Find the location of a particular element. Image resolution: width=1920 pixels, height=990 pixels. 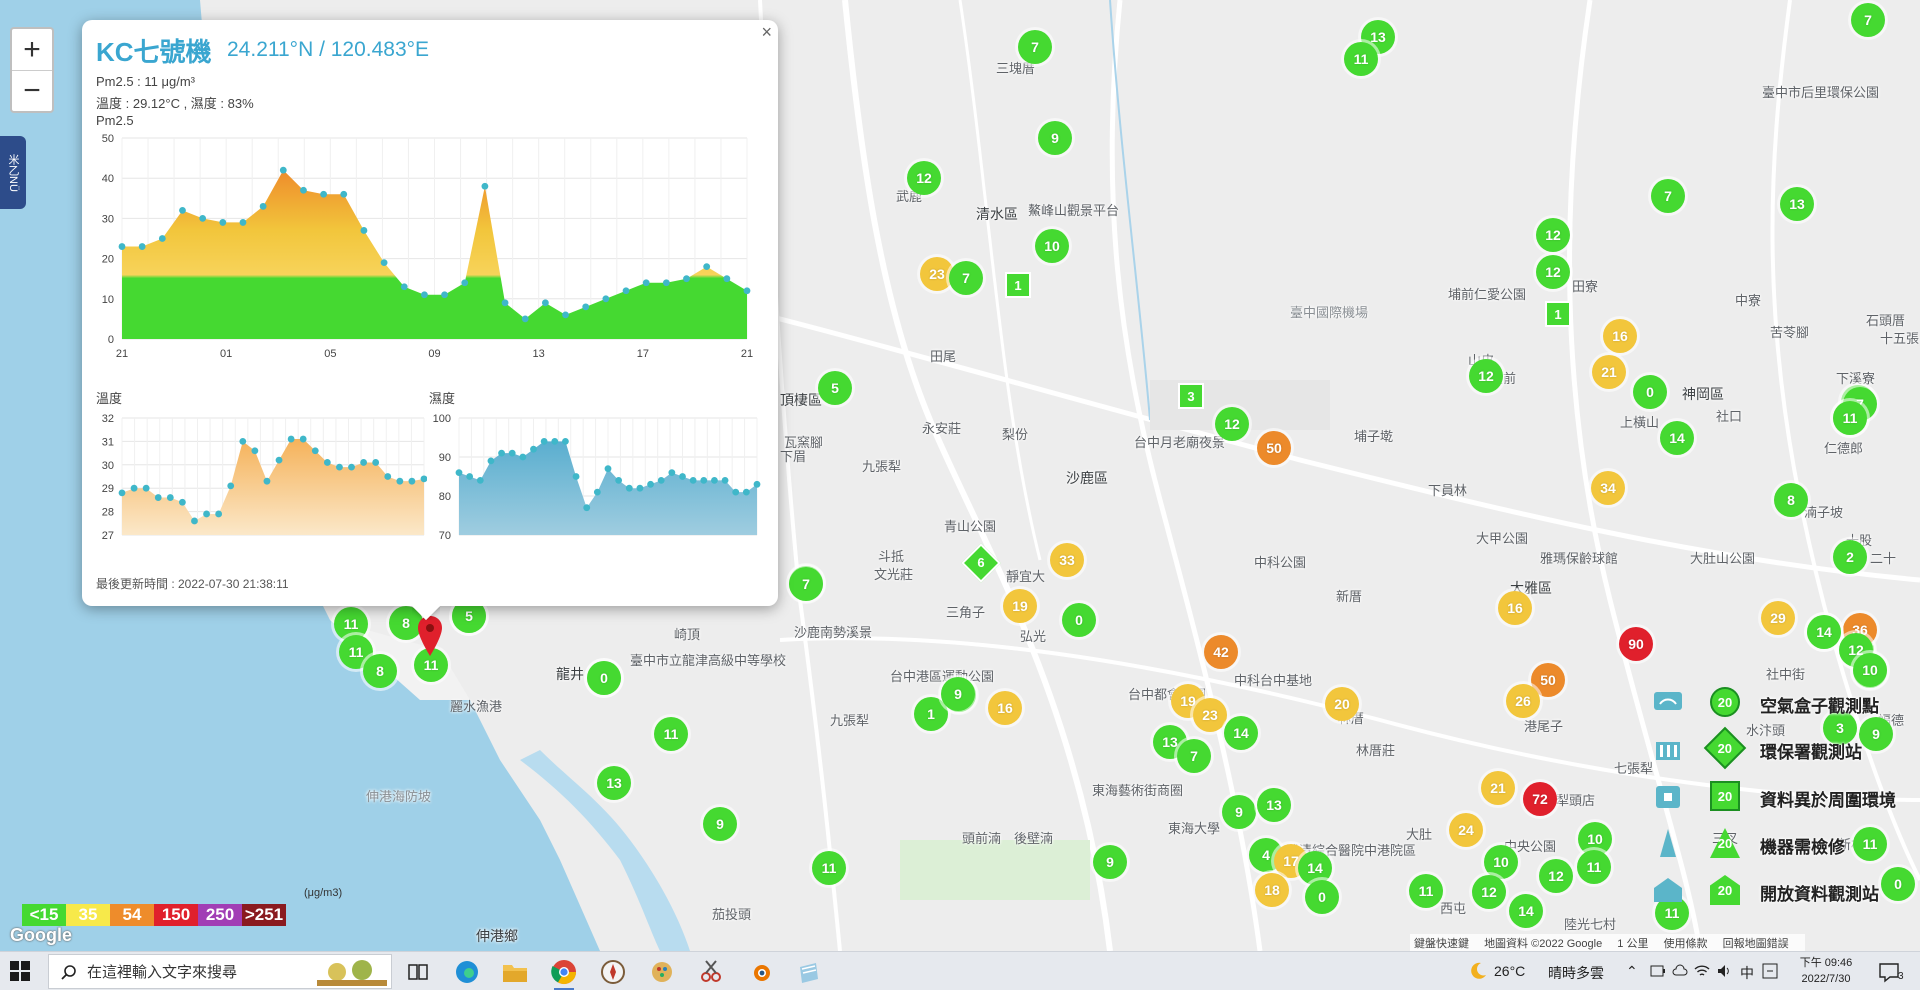

station-marker: 5 is located at coordinates (835, 388).